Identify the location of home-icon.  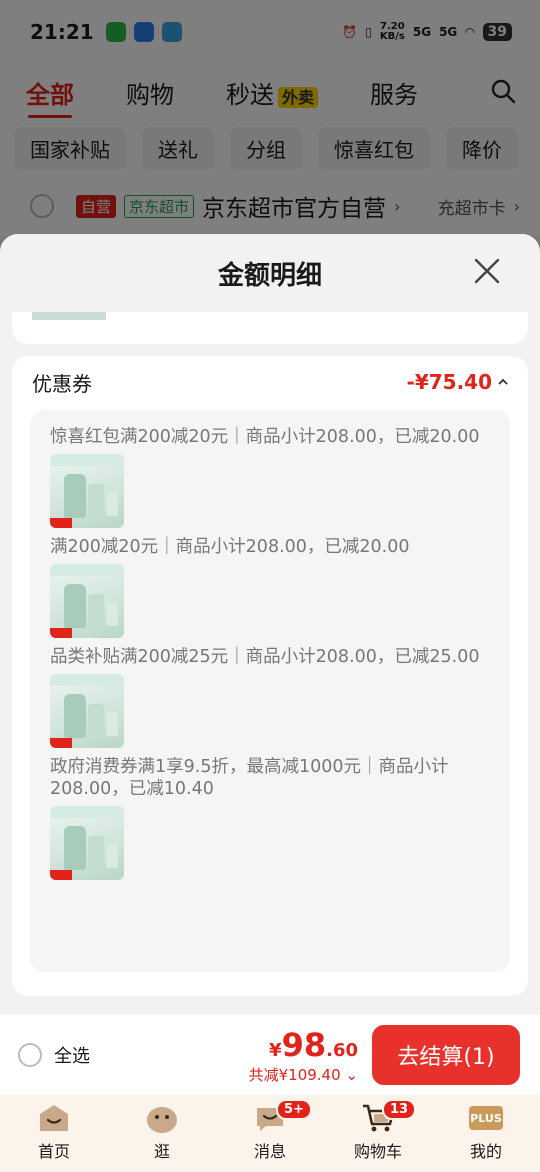
(54, 1118).